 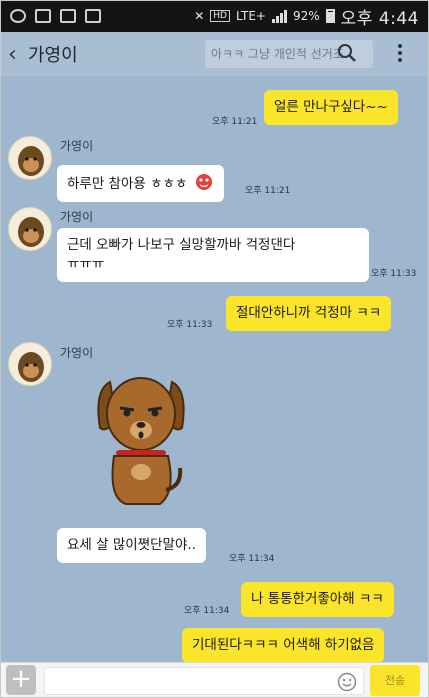 What do you see at coordinates (16, 54) in the screenshot?
I see `back-button: ‹` at bounding box center [16, 54].